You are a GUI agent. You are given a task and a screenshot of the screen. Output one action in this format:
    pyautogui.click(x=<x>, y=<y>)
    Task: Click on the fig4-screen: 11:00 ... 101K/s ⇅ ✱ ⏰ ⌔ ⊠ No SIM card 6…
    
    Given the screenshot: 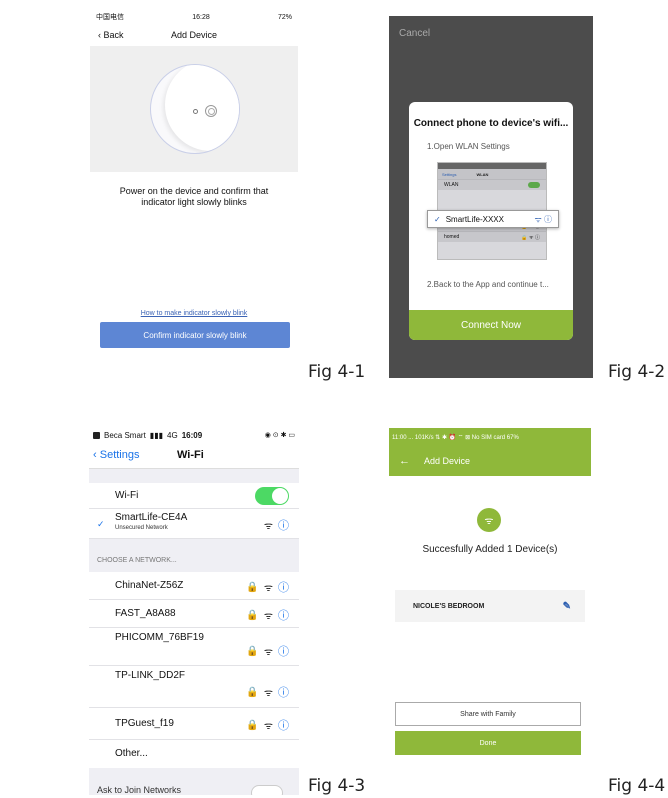 What is the action you would take?
    pyautogui.click(x=490, y=602)
    